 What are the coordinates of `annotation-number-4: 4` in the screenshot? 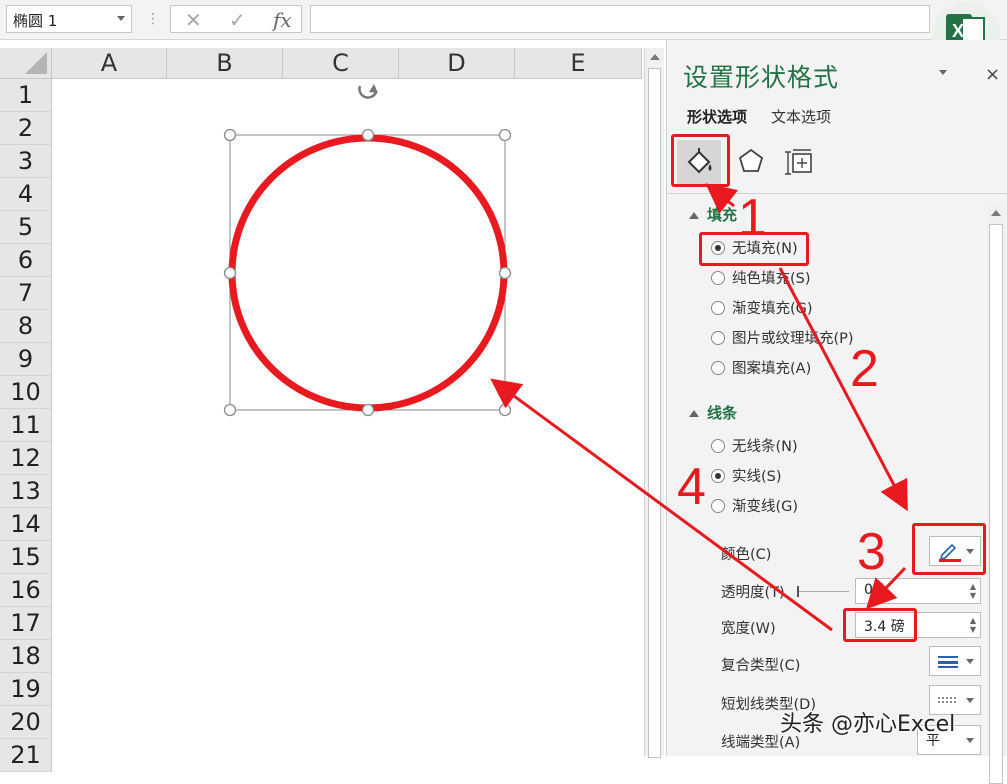 It's located at (691, 487).